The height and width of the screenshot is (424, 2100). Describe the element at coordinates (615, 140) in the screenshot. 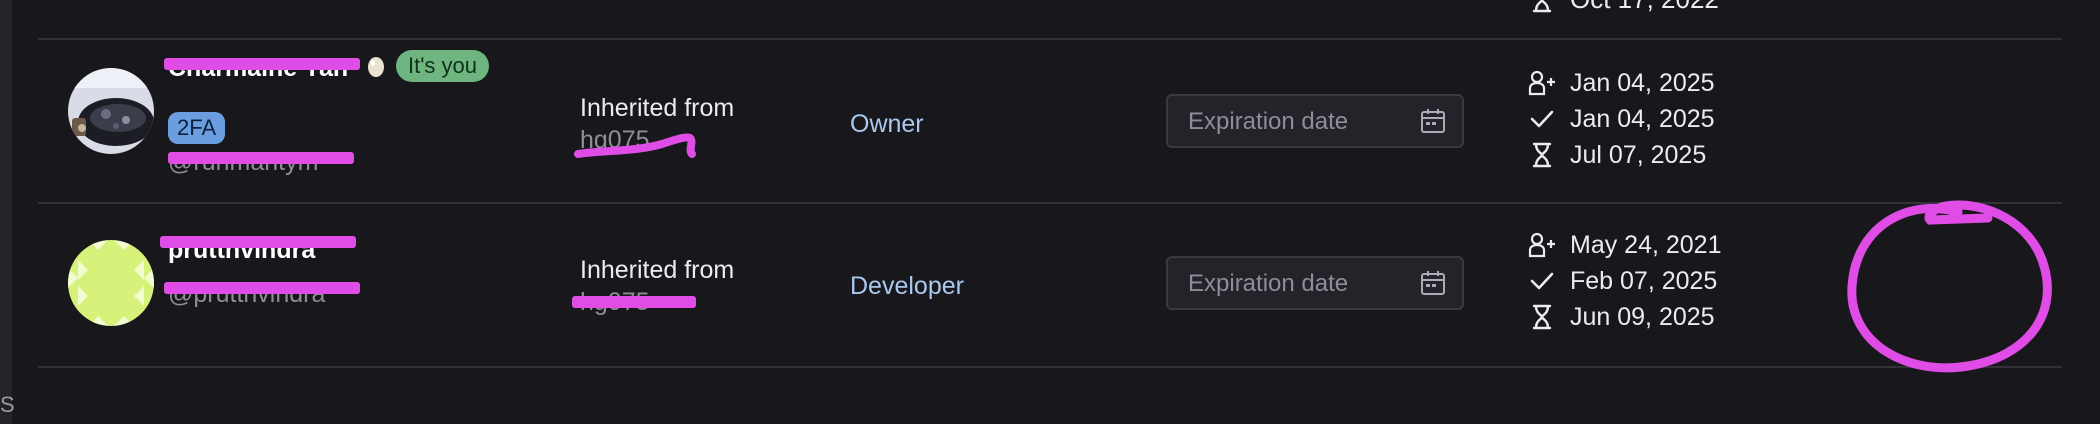

I see `inherited-group-link: hg075` at that location.